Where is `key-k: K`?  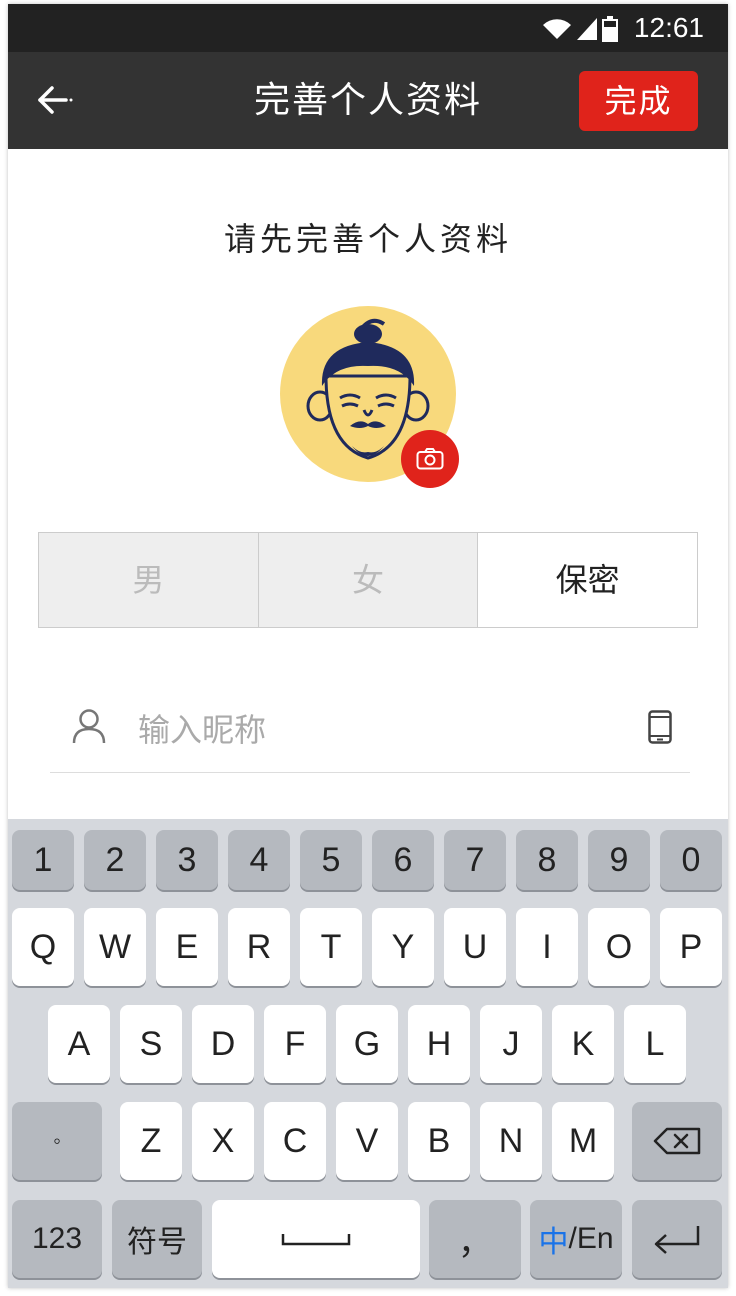 key-k: K is located at coordinates (583, 1044).